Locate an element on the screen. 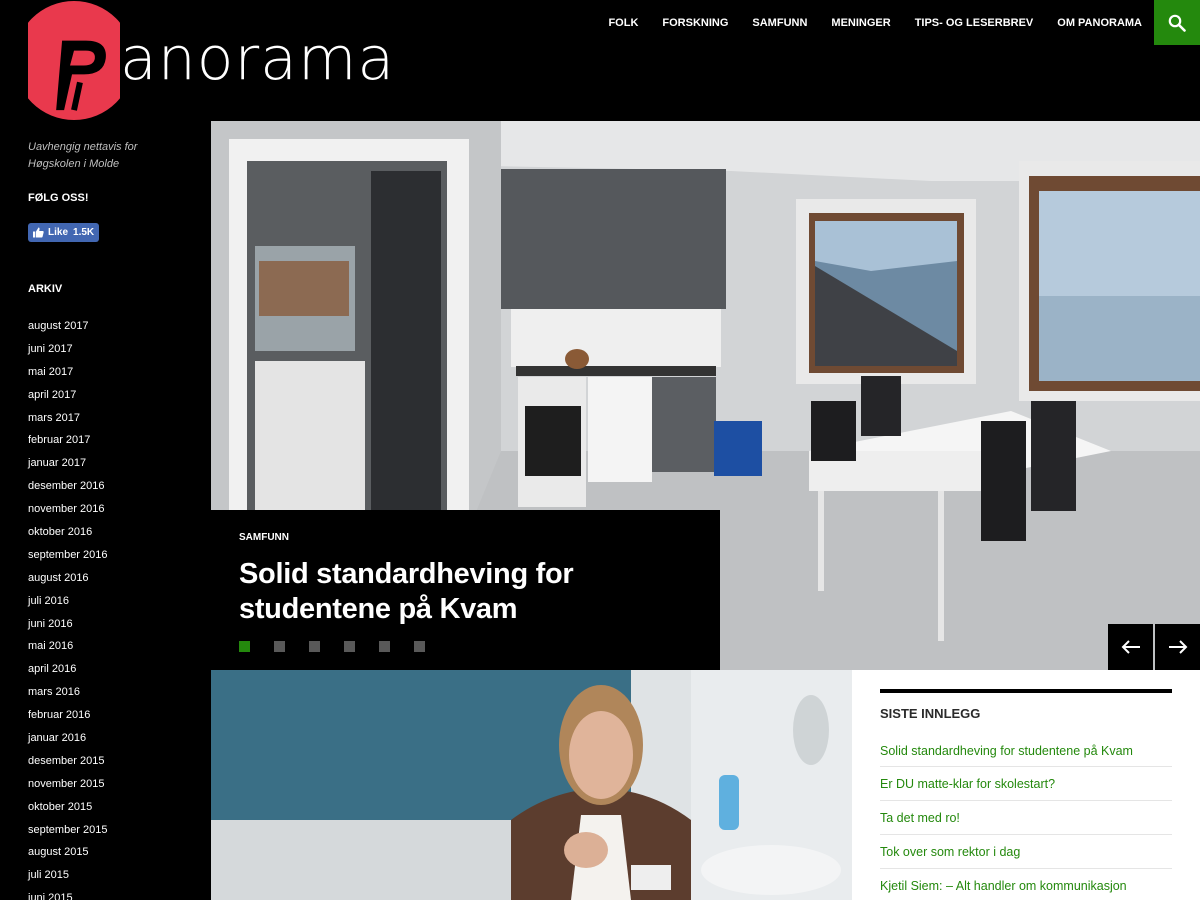 The width and height of the screenshot is (1200, 900). slider-arrows is located at coordinates (1153, 647).